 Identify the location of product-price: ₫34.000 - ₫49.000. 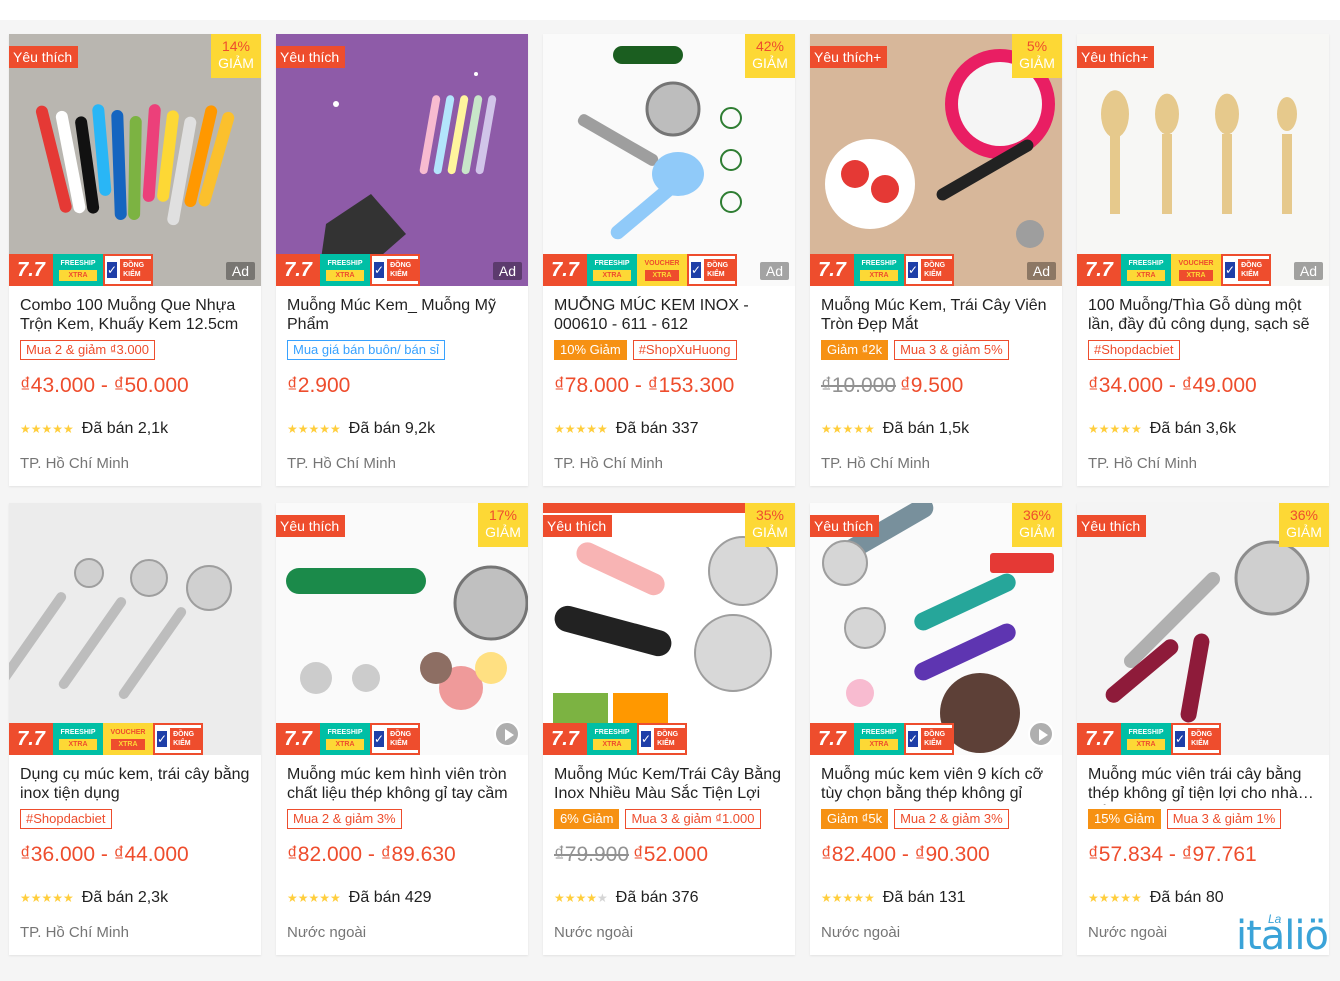
(1172, 386).